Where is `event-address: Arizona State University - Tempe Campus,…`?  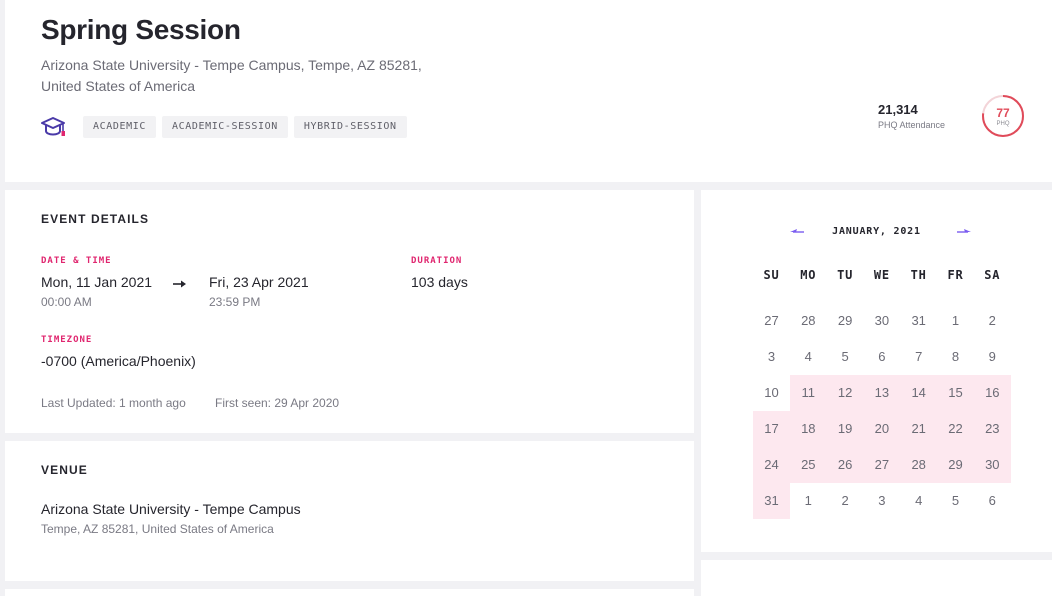 event-address: Arizona State University - Tempe Campus,… is located at coordinates (231, 75).